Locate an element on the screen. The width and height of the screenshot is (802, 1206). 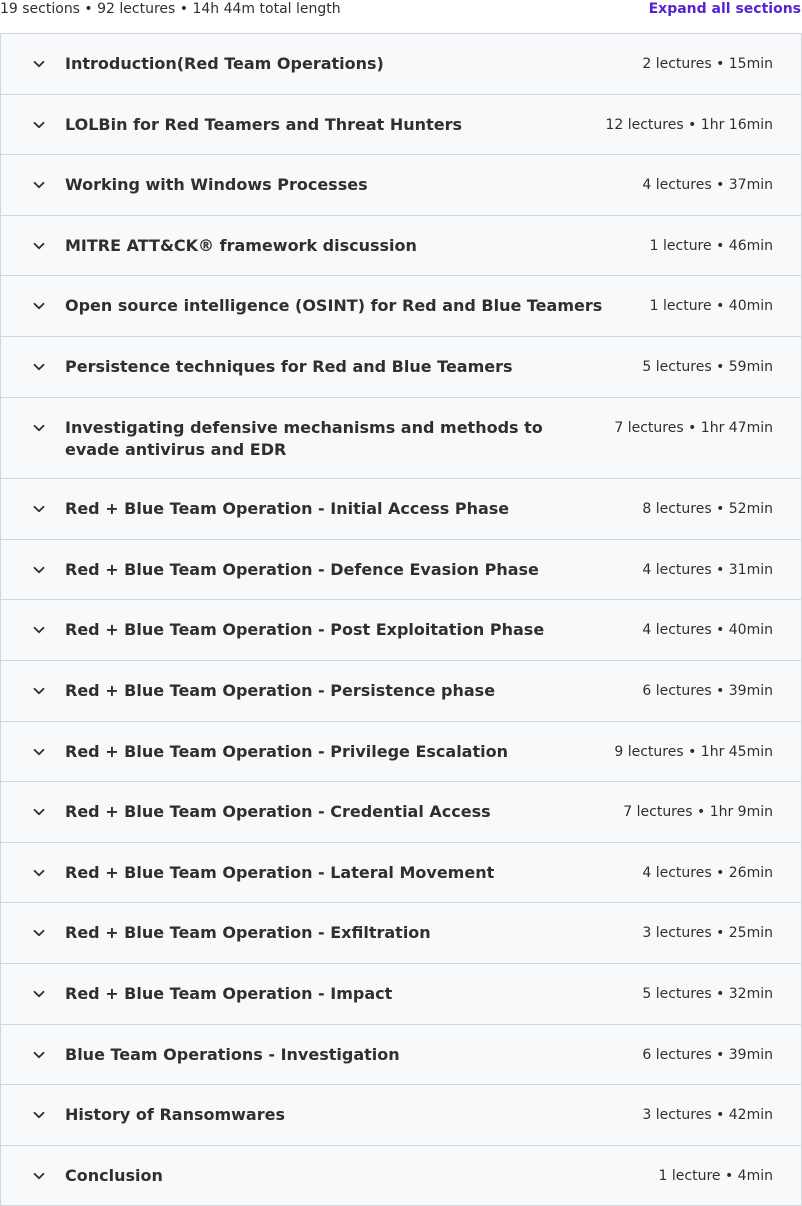
section-meta: 3 lectures • 25min is located at coordinates (707, 933).